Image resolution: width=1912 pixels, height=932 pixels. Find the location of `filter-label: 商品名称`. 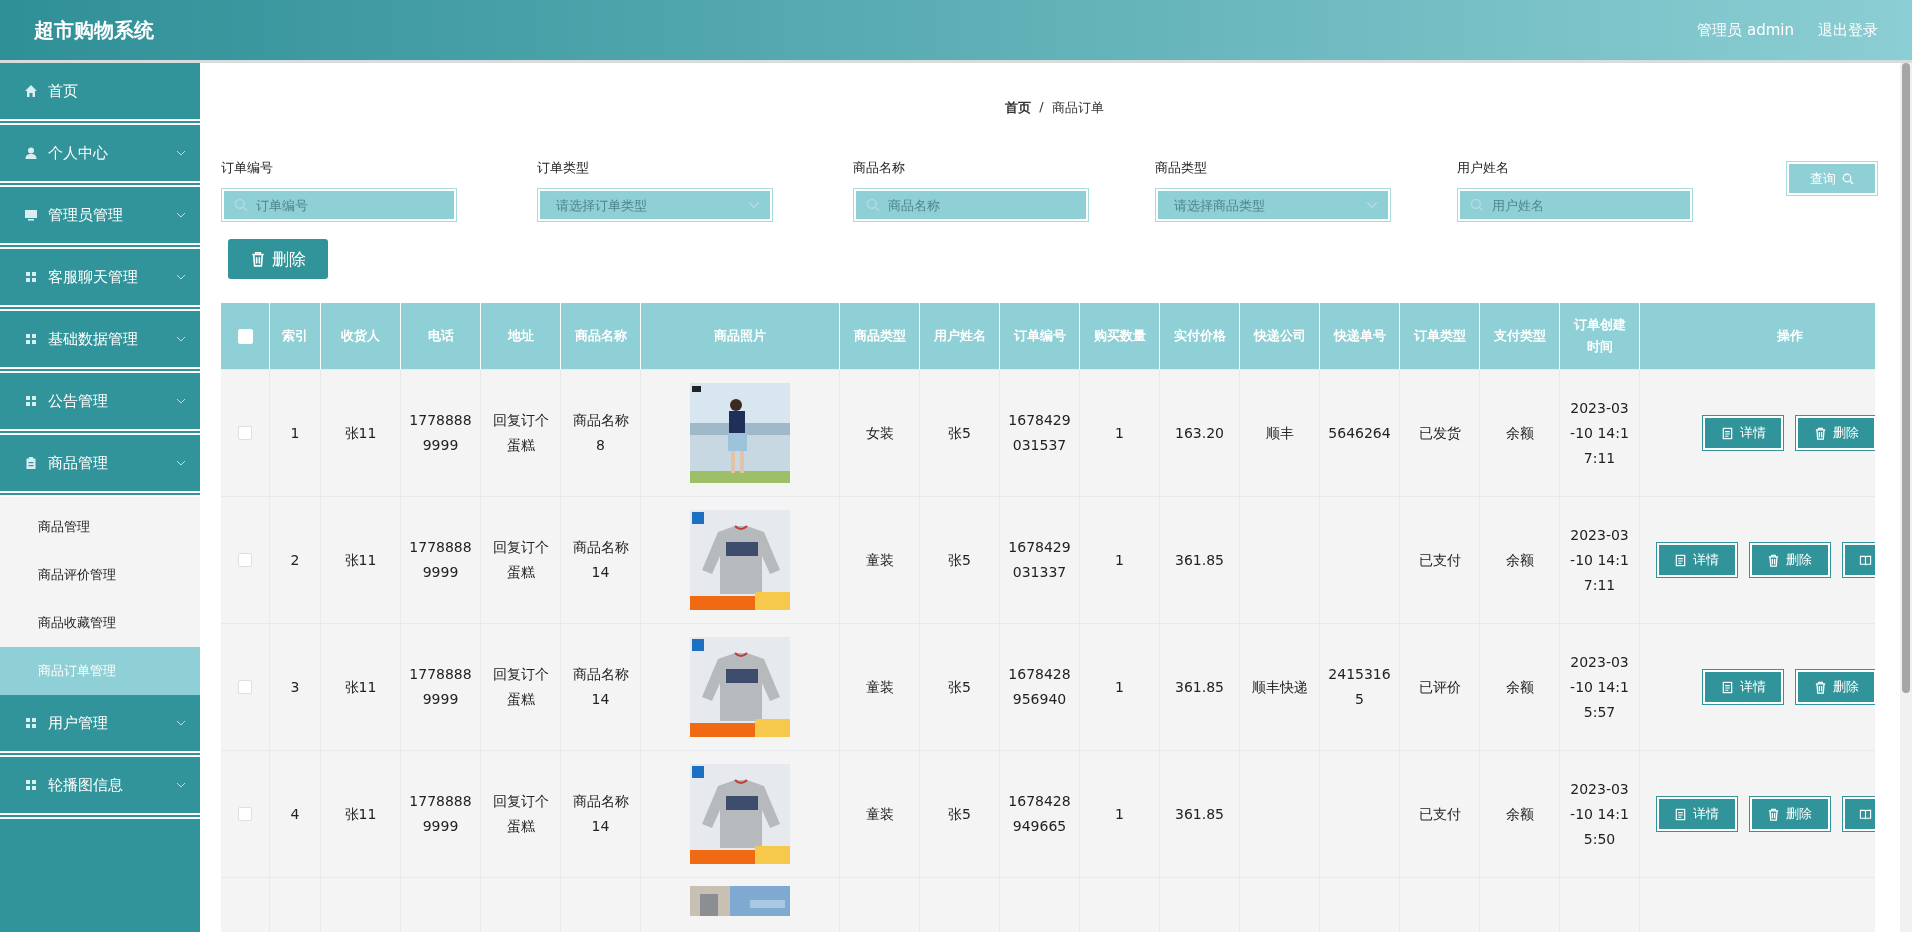

filter-label: 商品名称 is located at coordinates (879, 167).